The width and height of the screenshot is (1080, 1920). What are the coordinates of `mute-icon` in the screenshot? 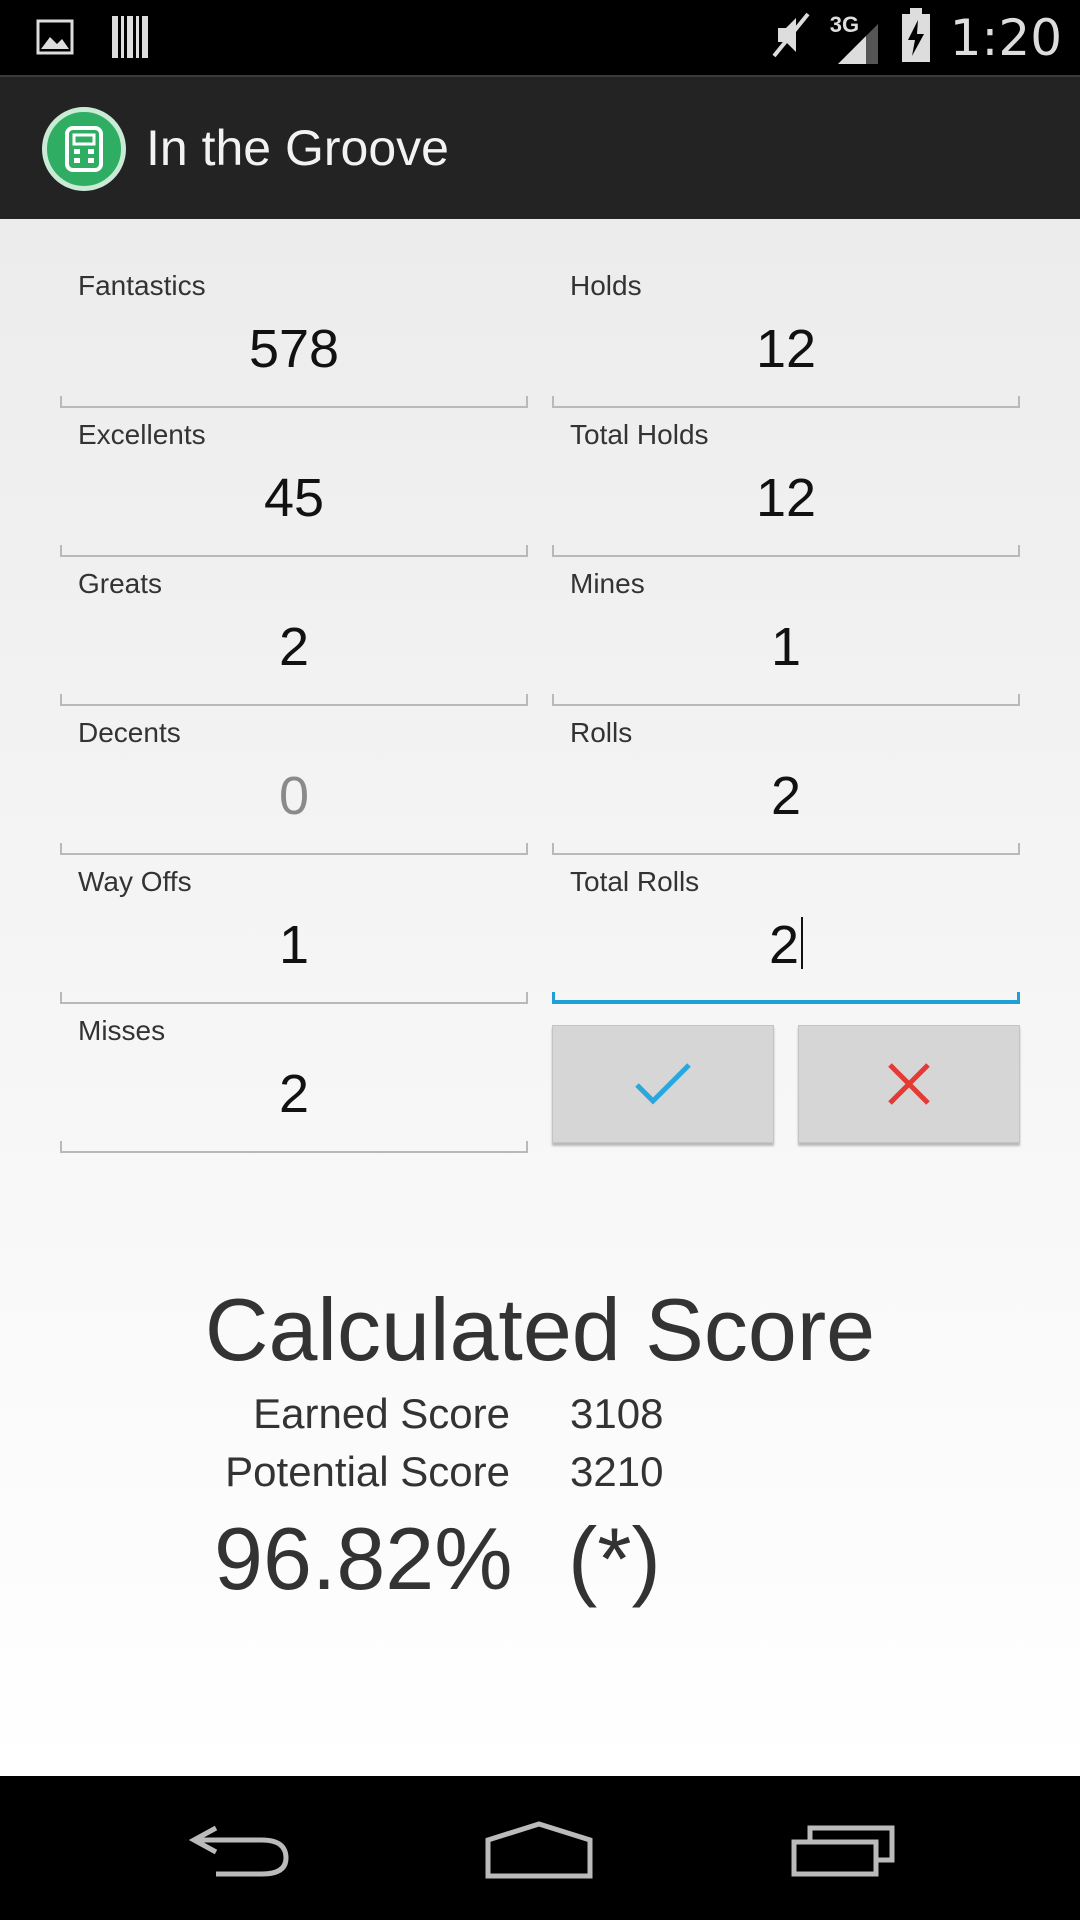 It's located at (790, 37).